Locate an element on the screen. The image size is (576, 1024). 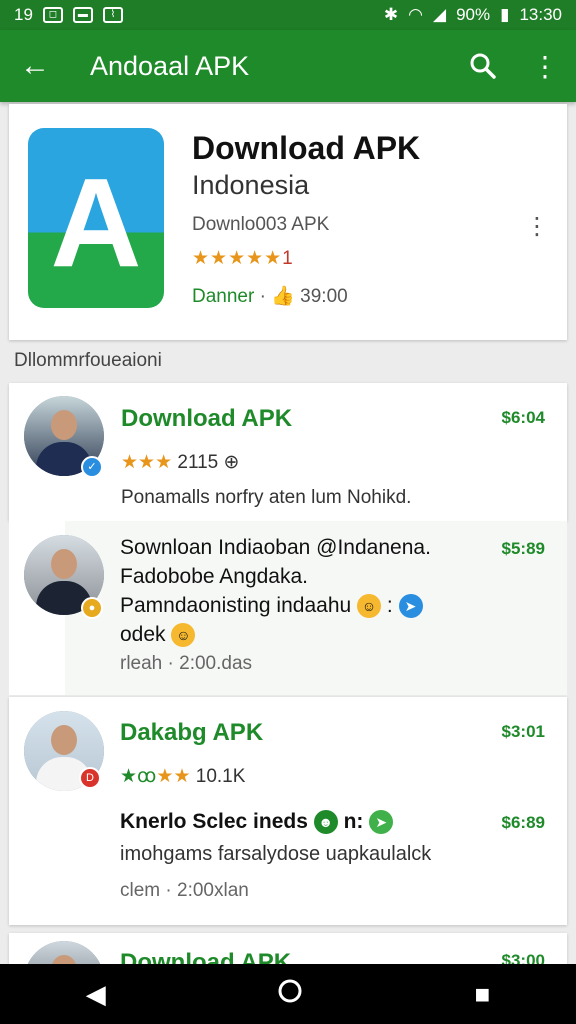
comment-meta: rleah · 2:00.das is located at coordinates (186, 663).